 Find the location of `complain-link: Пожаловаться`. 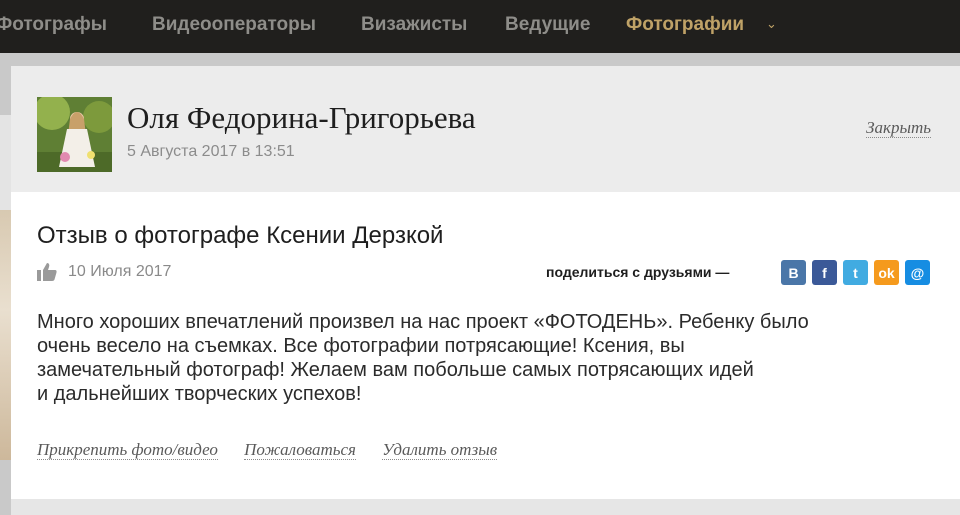

complain-link: Пожаловаться is located at coordinates (300, 450).